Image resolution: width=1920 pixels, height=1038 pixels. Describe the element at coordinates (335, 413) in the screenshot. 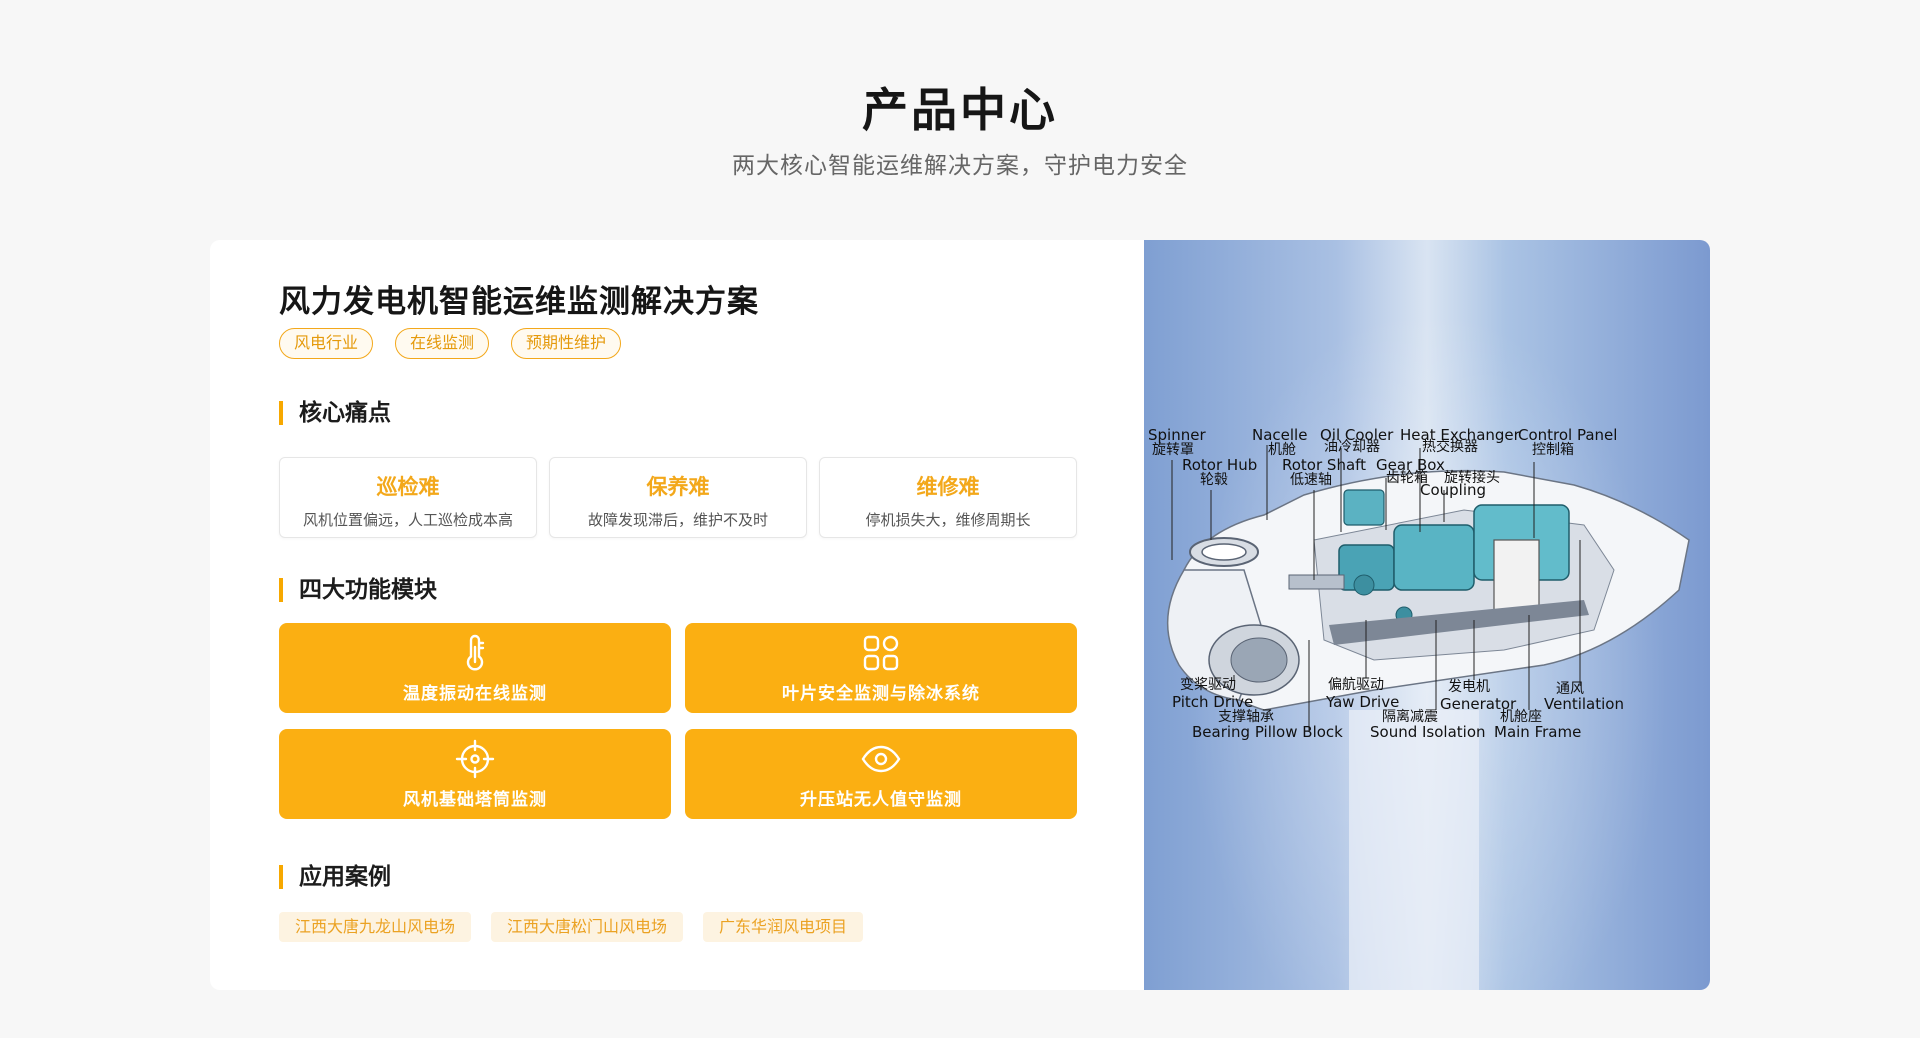

I see `pain-points-heading: 核心痛点` at that location.